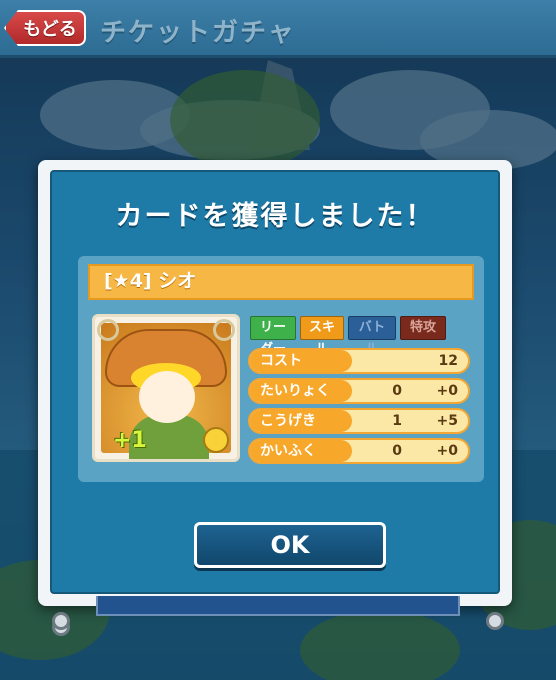 Image resolution: width=556 pixels, height=680 pixels. What do you see at coordinates (359, 391) in the screenshot?
I see `stat-row-hp: たいりょく 0 +0` at bounding box center [359, 391].